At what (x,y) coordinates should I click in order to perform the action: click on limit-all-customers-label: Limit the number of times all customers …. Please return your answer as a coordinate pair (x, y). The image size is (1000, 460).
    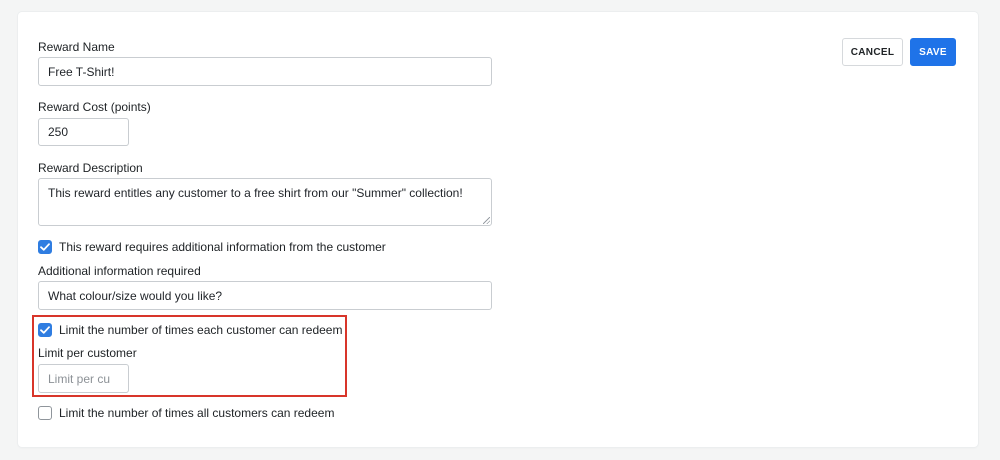
    Looking at the image, I should click on (197, 413).